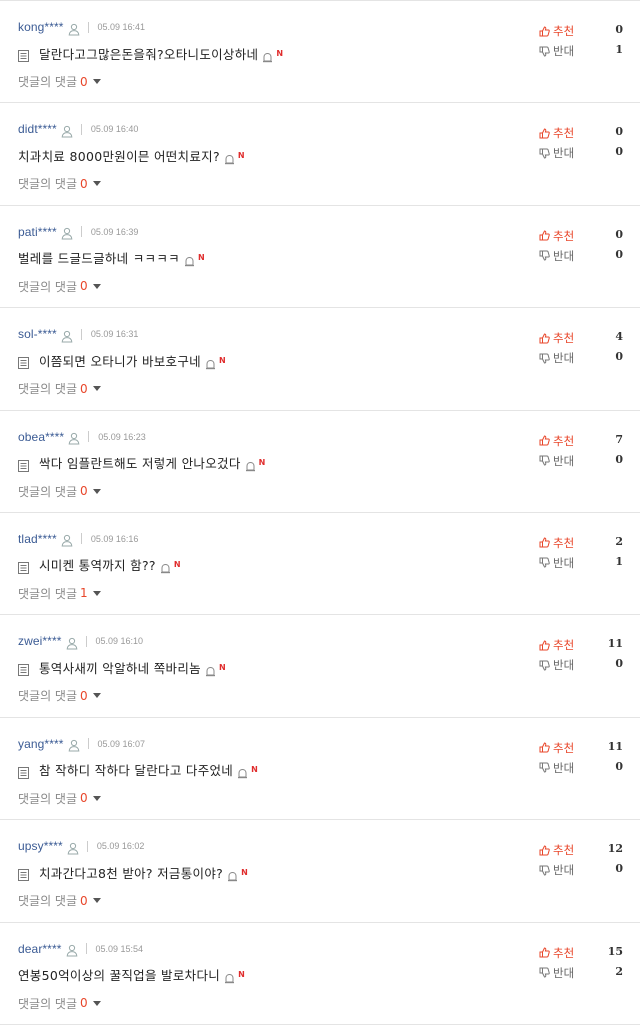 This screenshot has width=640, height=1025. Describe the element at coordinates (41, 744) in the screenshot. I see `comment-author: yang****` at that location.